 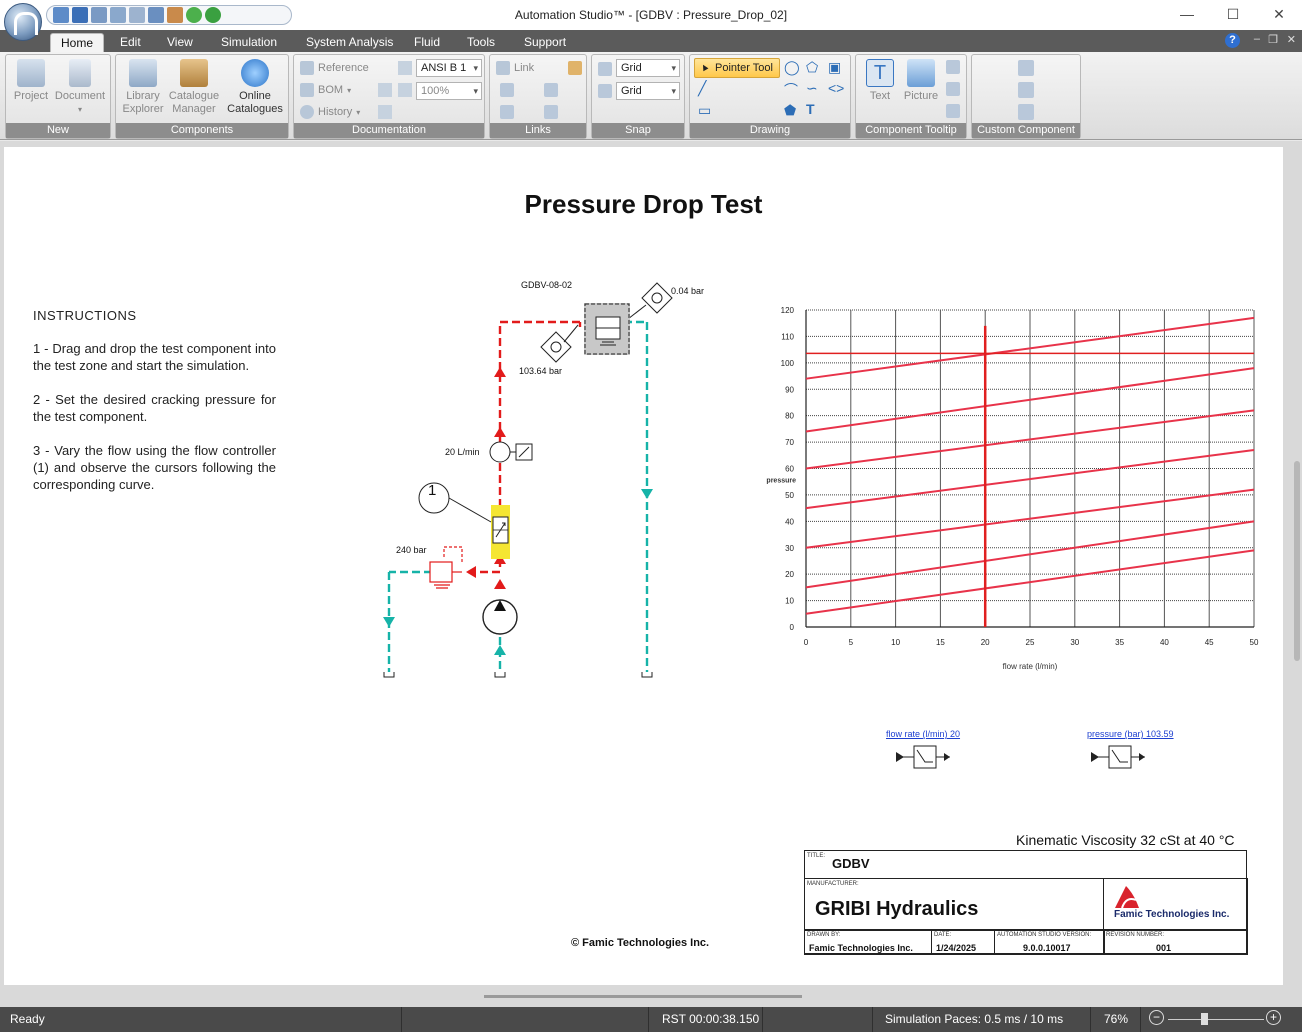 What do you see at coordinates (449, 91) in the screenshot?
I see `zoom-select: 100%` at bounding box center [449, 91].